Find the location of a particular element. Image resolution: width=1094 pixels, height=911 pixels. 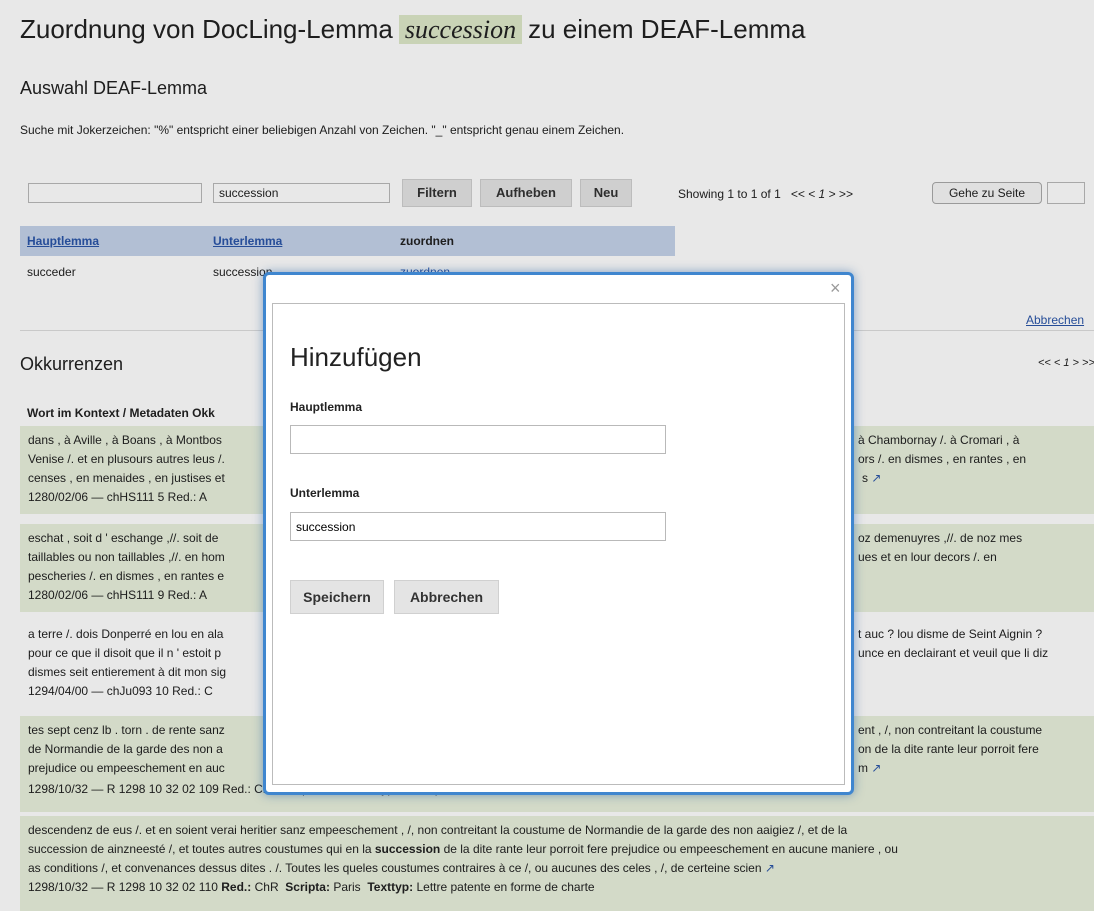

save-button: Speichern is located at coordinates (337, 597).